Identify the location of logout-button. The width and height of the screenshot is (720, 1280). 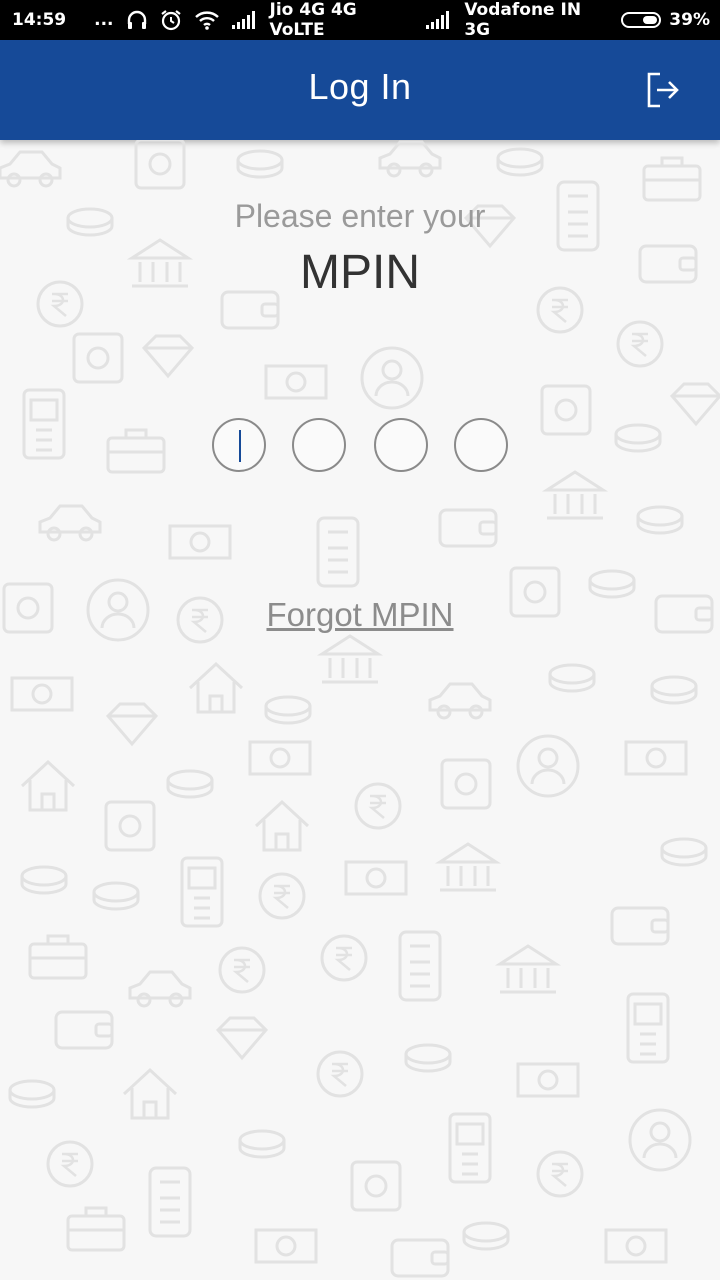
(664, 90).